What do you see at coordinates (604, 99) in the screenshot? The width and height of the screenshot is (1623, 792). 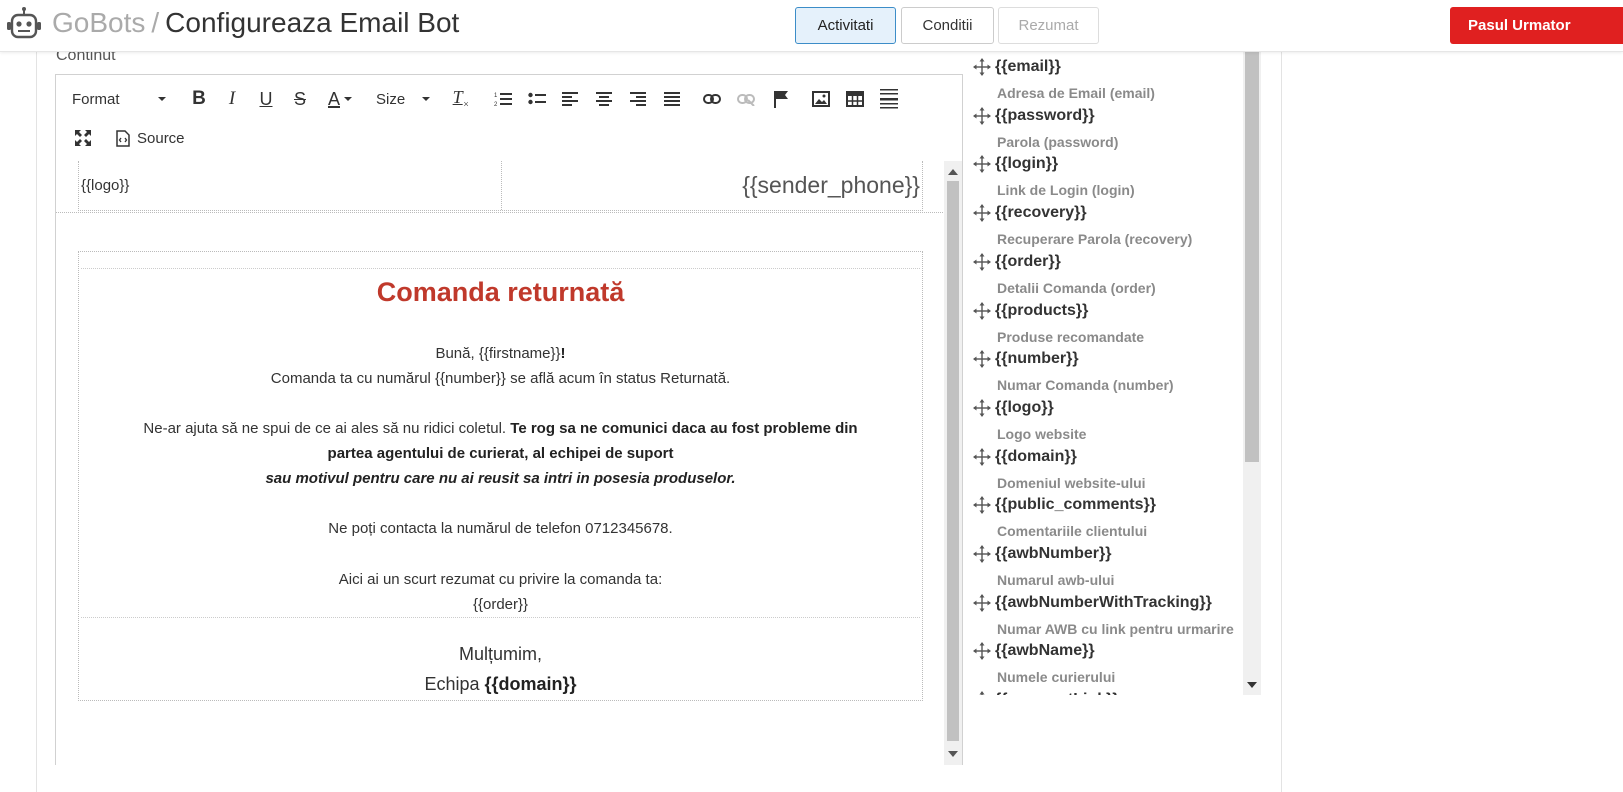 I see `align-center-button` at bounding box center [604, 99].